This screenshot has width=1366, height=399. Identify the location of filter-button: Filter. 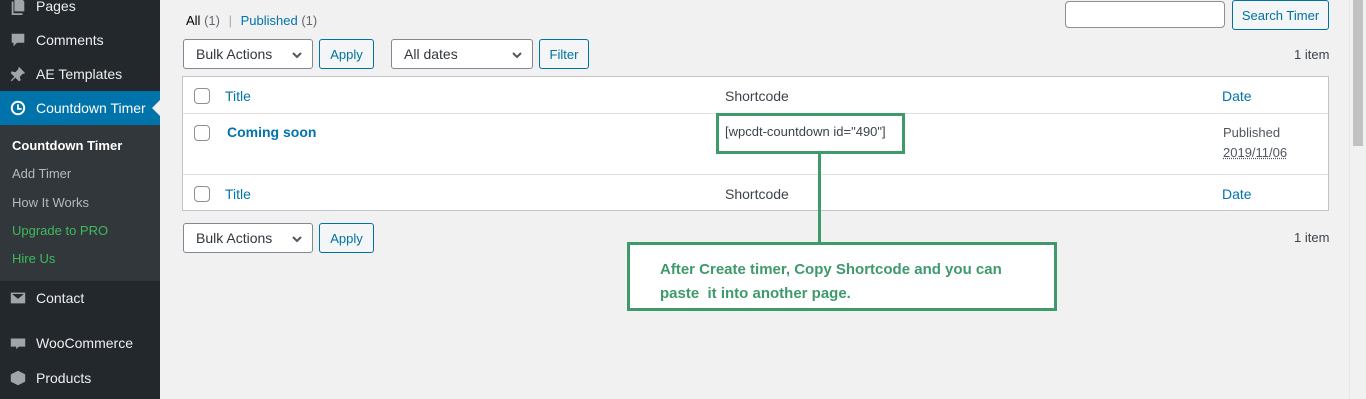
(564, 54).